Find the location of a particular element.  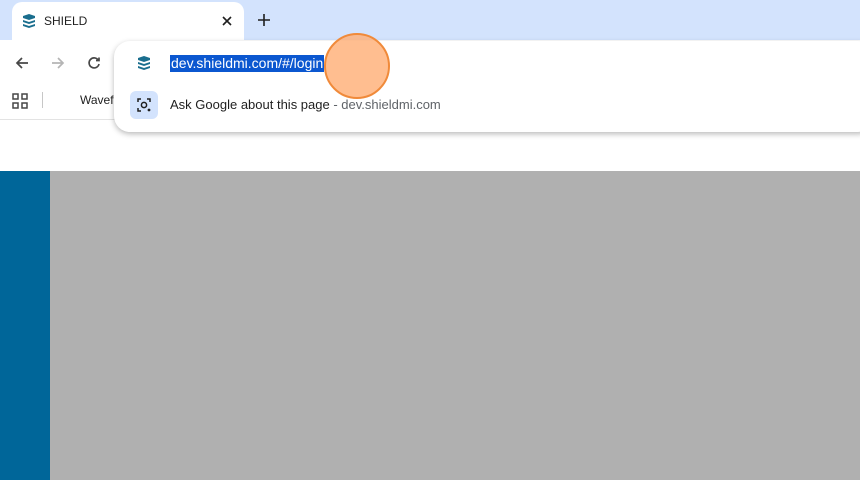

tab-title: SHIELD is located at coordinates (66, 21).